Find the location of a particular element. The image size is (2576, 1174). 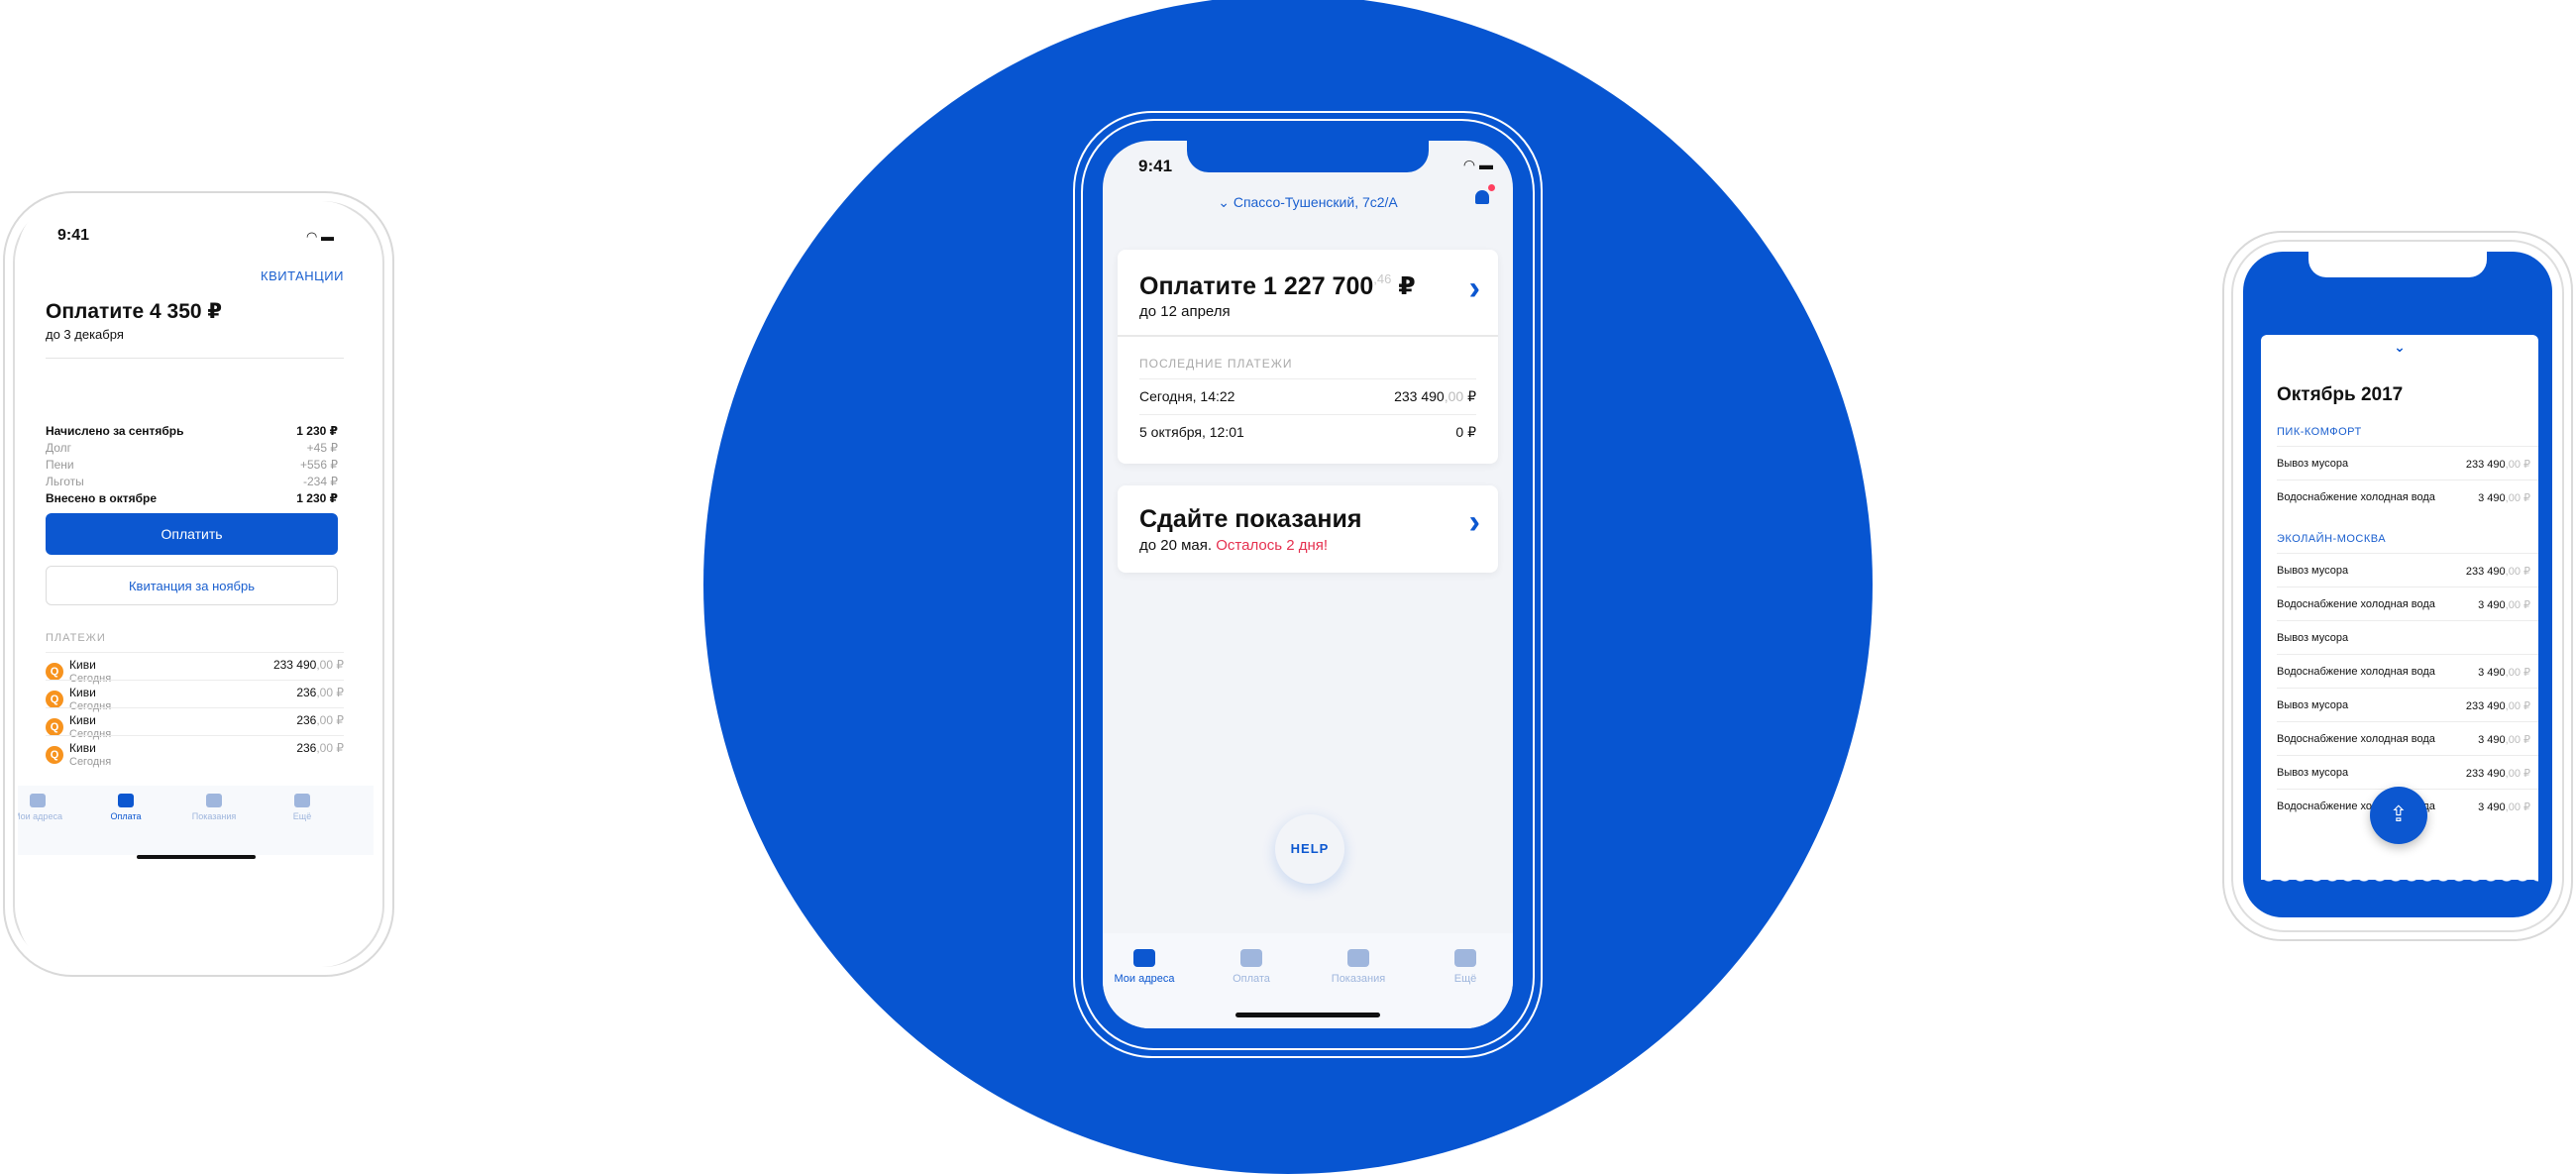

charge-value: -234 ₽ is located at coordinates (320, 482).